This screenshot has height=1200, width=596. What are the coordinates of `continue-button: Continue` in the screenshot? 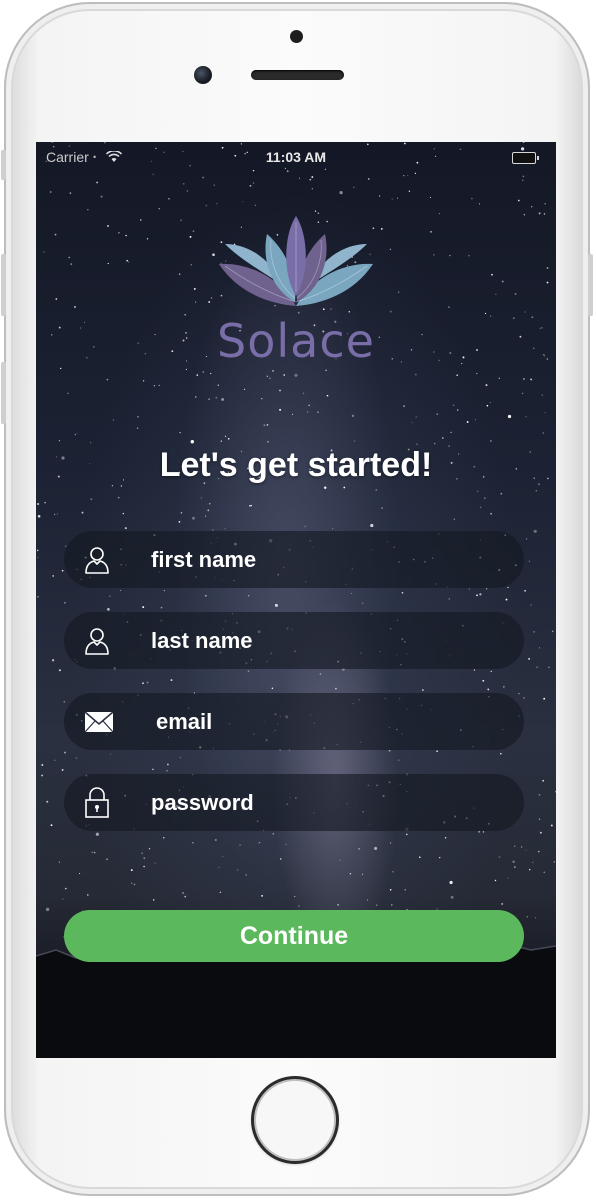 It's located at (294, 936).